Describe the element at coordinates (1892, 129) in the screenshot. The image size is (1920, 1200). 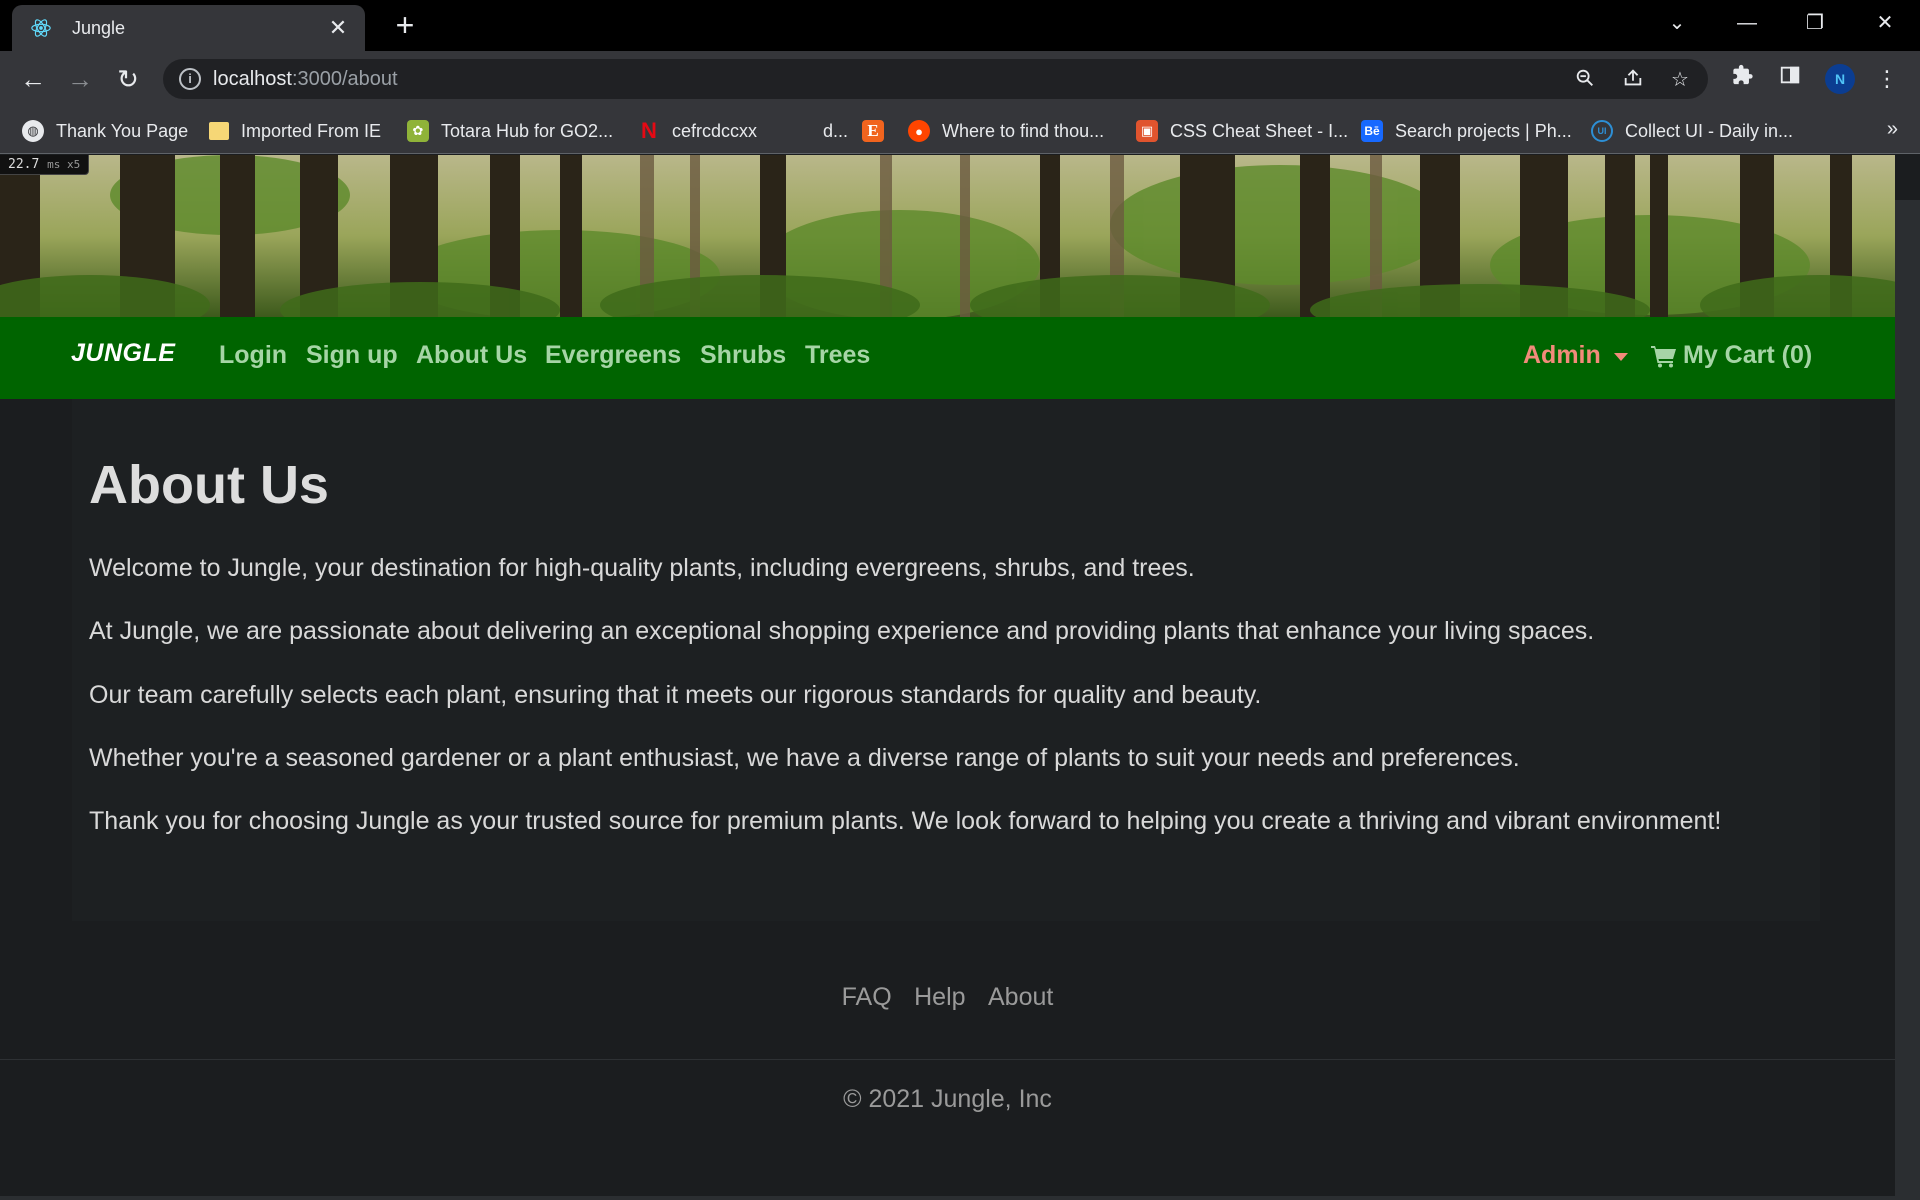
I see `more-bookmarks-icon: »` at that location.